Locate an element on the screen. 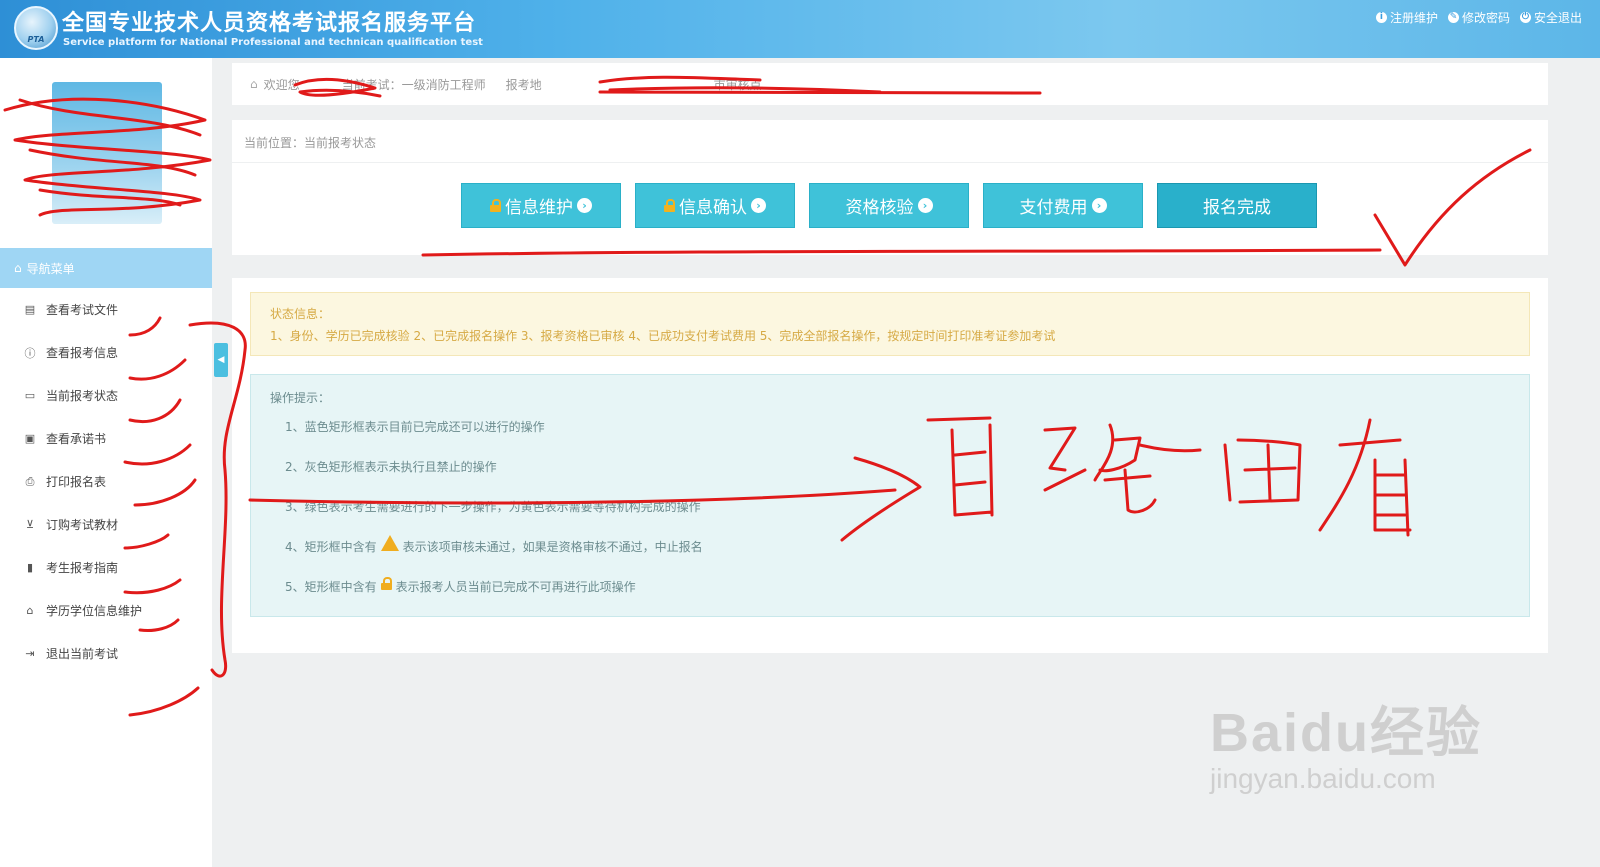  id-card-icon: ▣ is located at coordinates (30, 438).